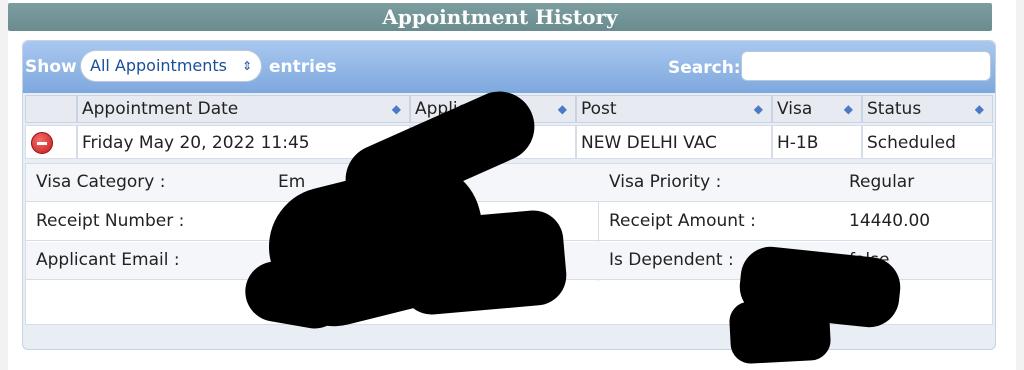  I want to click on column-label: Post, so click(599, 109).